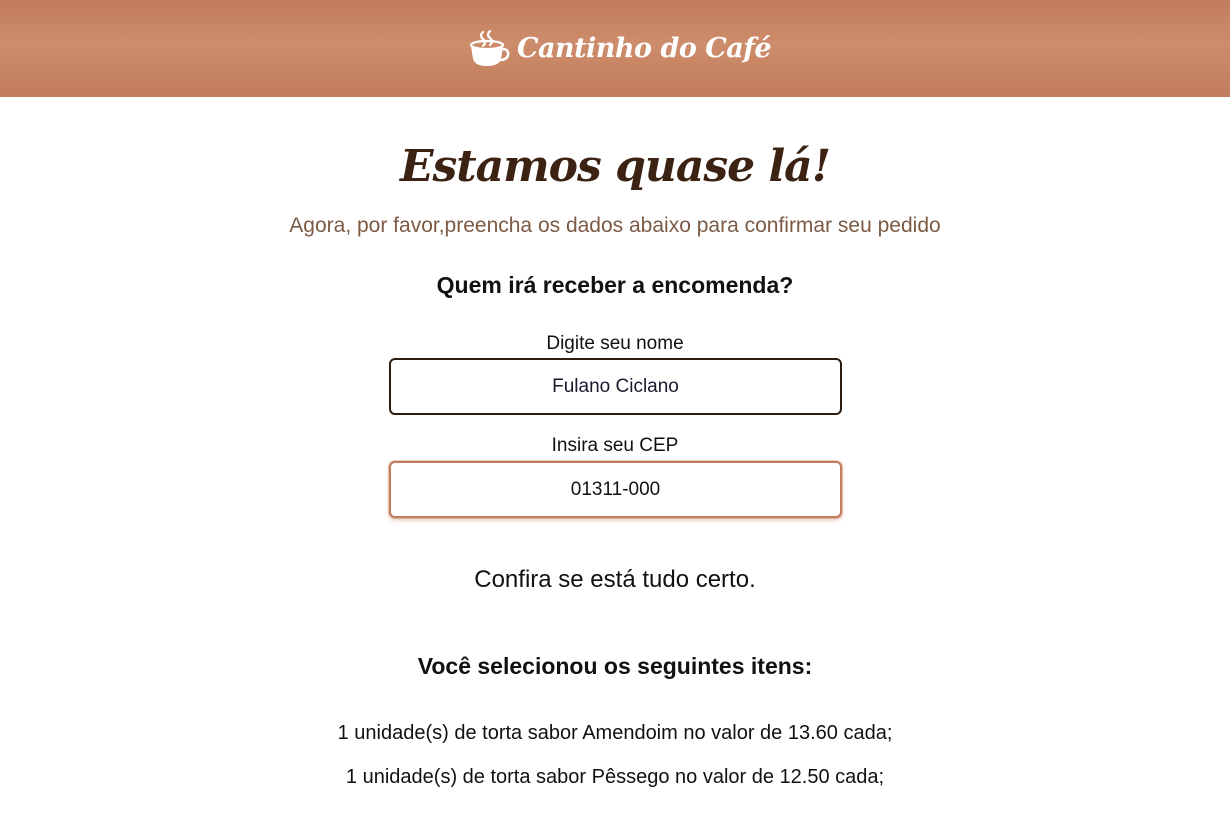 The width and height of the screenshot is (1230, 826). I want to click on page-title: Estamos quase lá!, so click(615, 166).